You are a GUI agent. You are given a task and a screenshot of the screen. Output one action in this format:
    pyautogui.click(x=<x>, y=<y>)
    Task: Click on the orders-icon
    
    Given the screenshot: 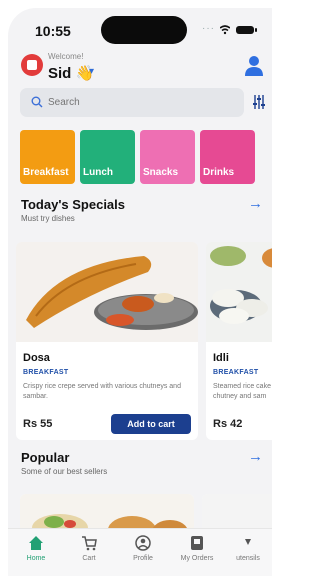 What is the action you would take?
    pyautogui.click(x=197, y=543)
    